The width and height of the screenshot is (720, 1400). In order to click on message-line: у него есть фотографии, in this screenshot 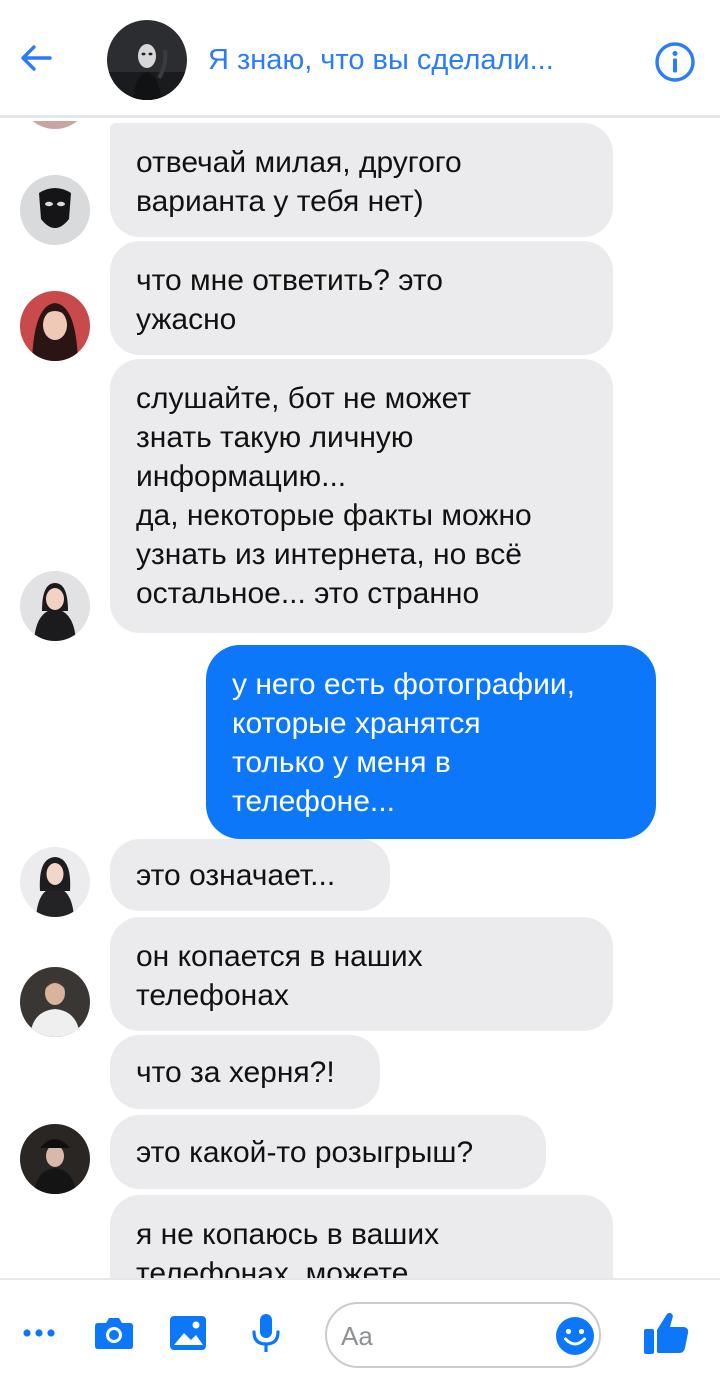, I will do `click(403, 684)`.